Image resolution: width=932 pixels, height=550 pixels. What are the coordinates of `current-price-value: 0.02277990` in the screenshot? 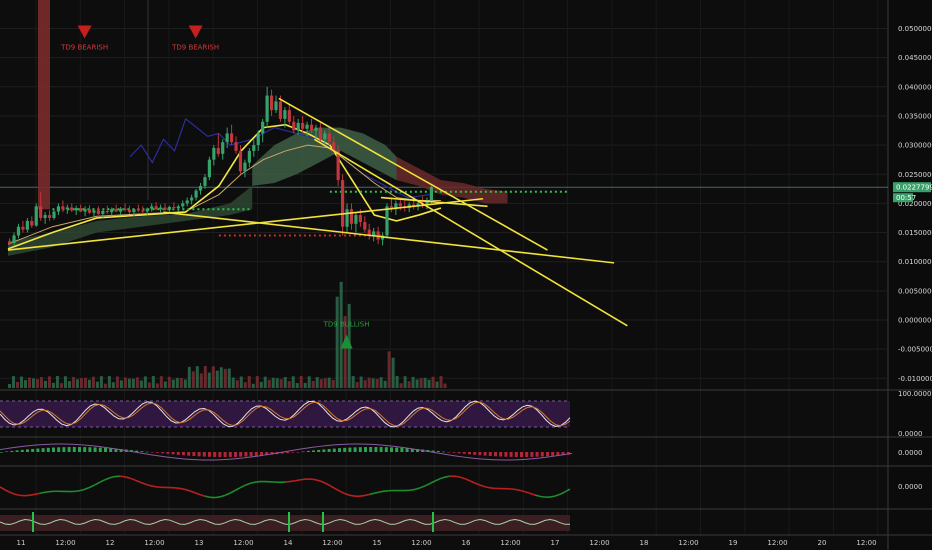 It's located at (914, 188).